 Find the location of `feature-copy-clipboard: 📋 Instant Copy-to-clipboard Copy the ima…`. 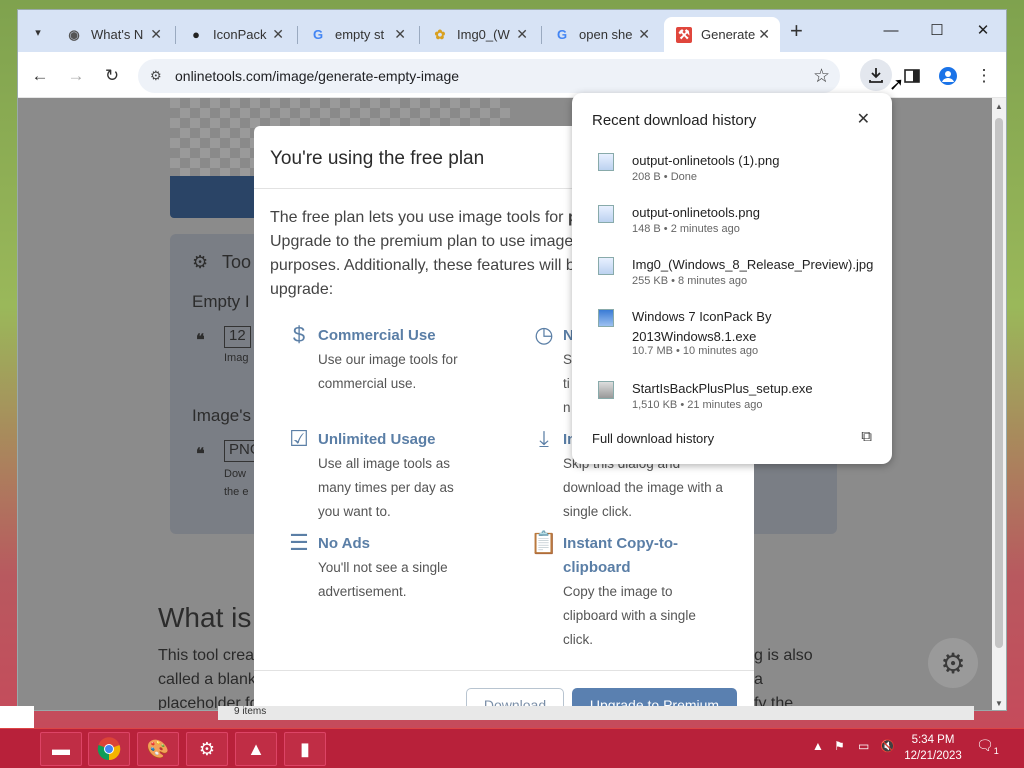

feature-copy-clipboard: 📋 Instant Copy-to-clipboard Copy the ima… is located at coordinates (642, 591).